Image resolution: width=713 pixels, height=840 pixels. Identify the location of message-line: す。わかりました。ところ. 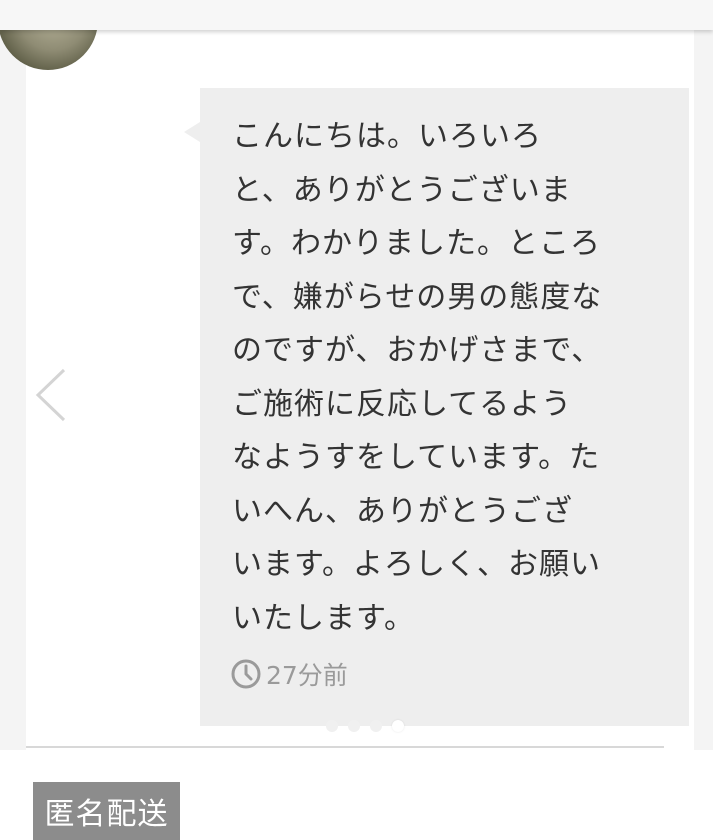
(416, 243).